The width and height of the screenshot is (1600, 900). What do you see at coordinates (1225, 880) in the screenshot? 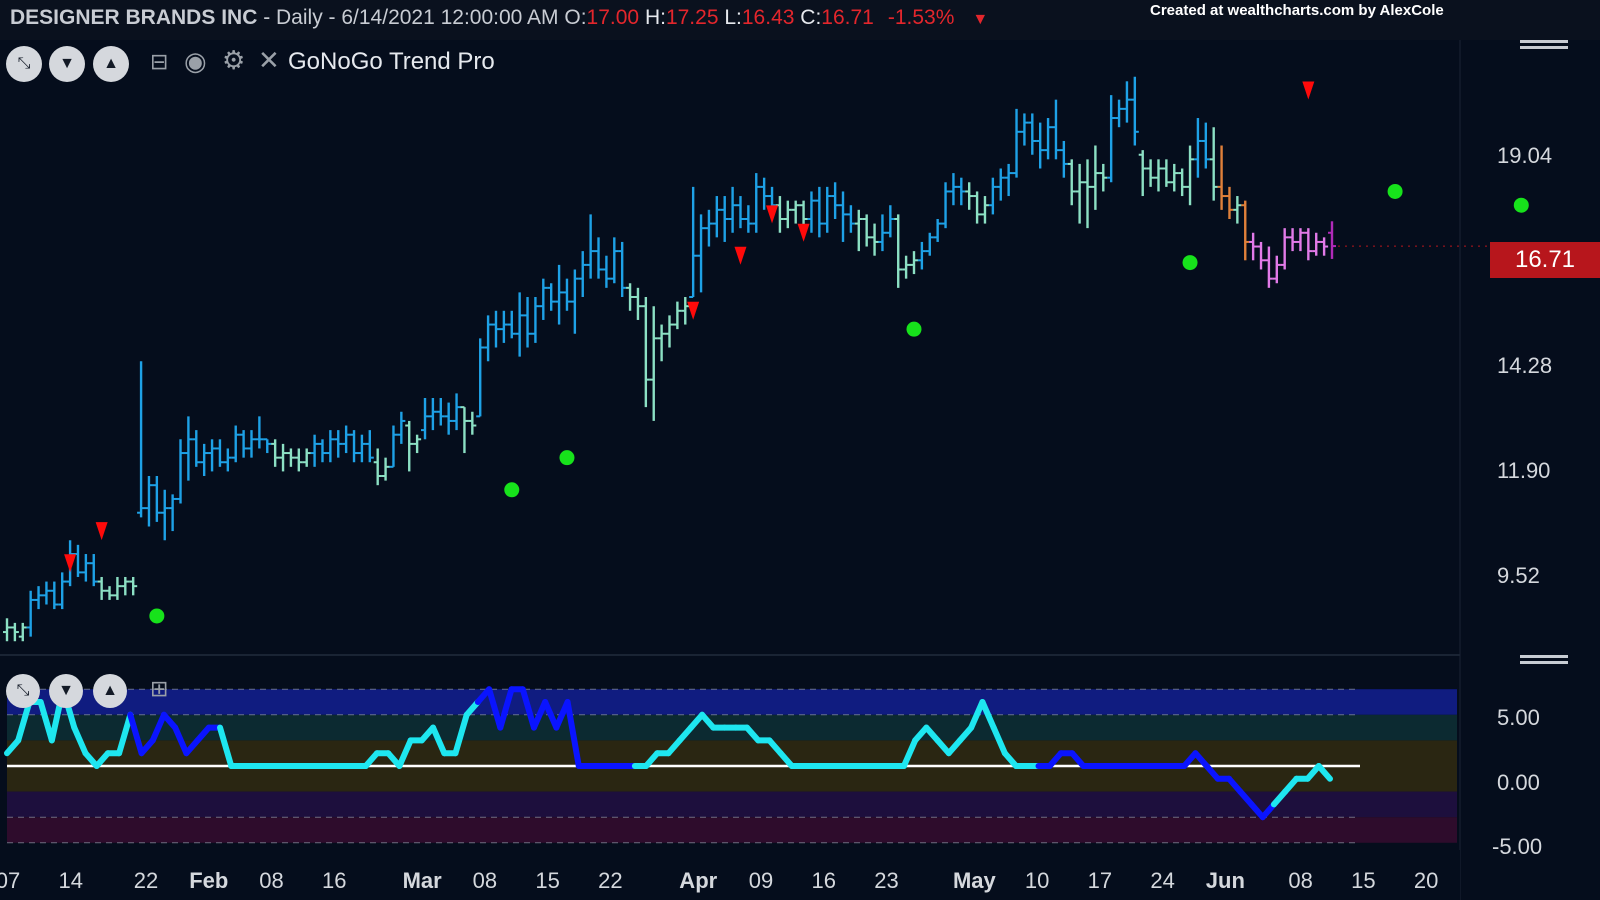
I see `date-tick-label: Jun` at bounding box center [1225, 880].